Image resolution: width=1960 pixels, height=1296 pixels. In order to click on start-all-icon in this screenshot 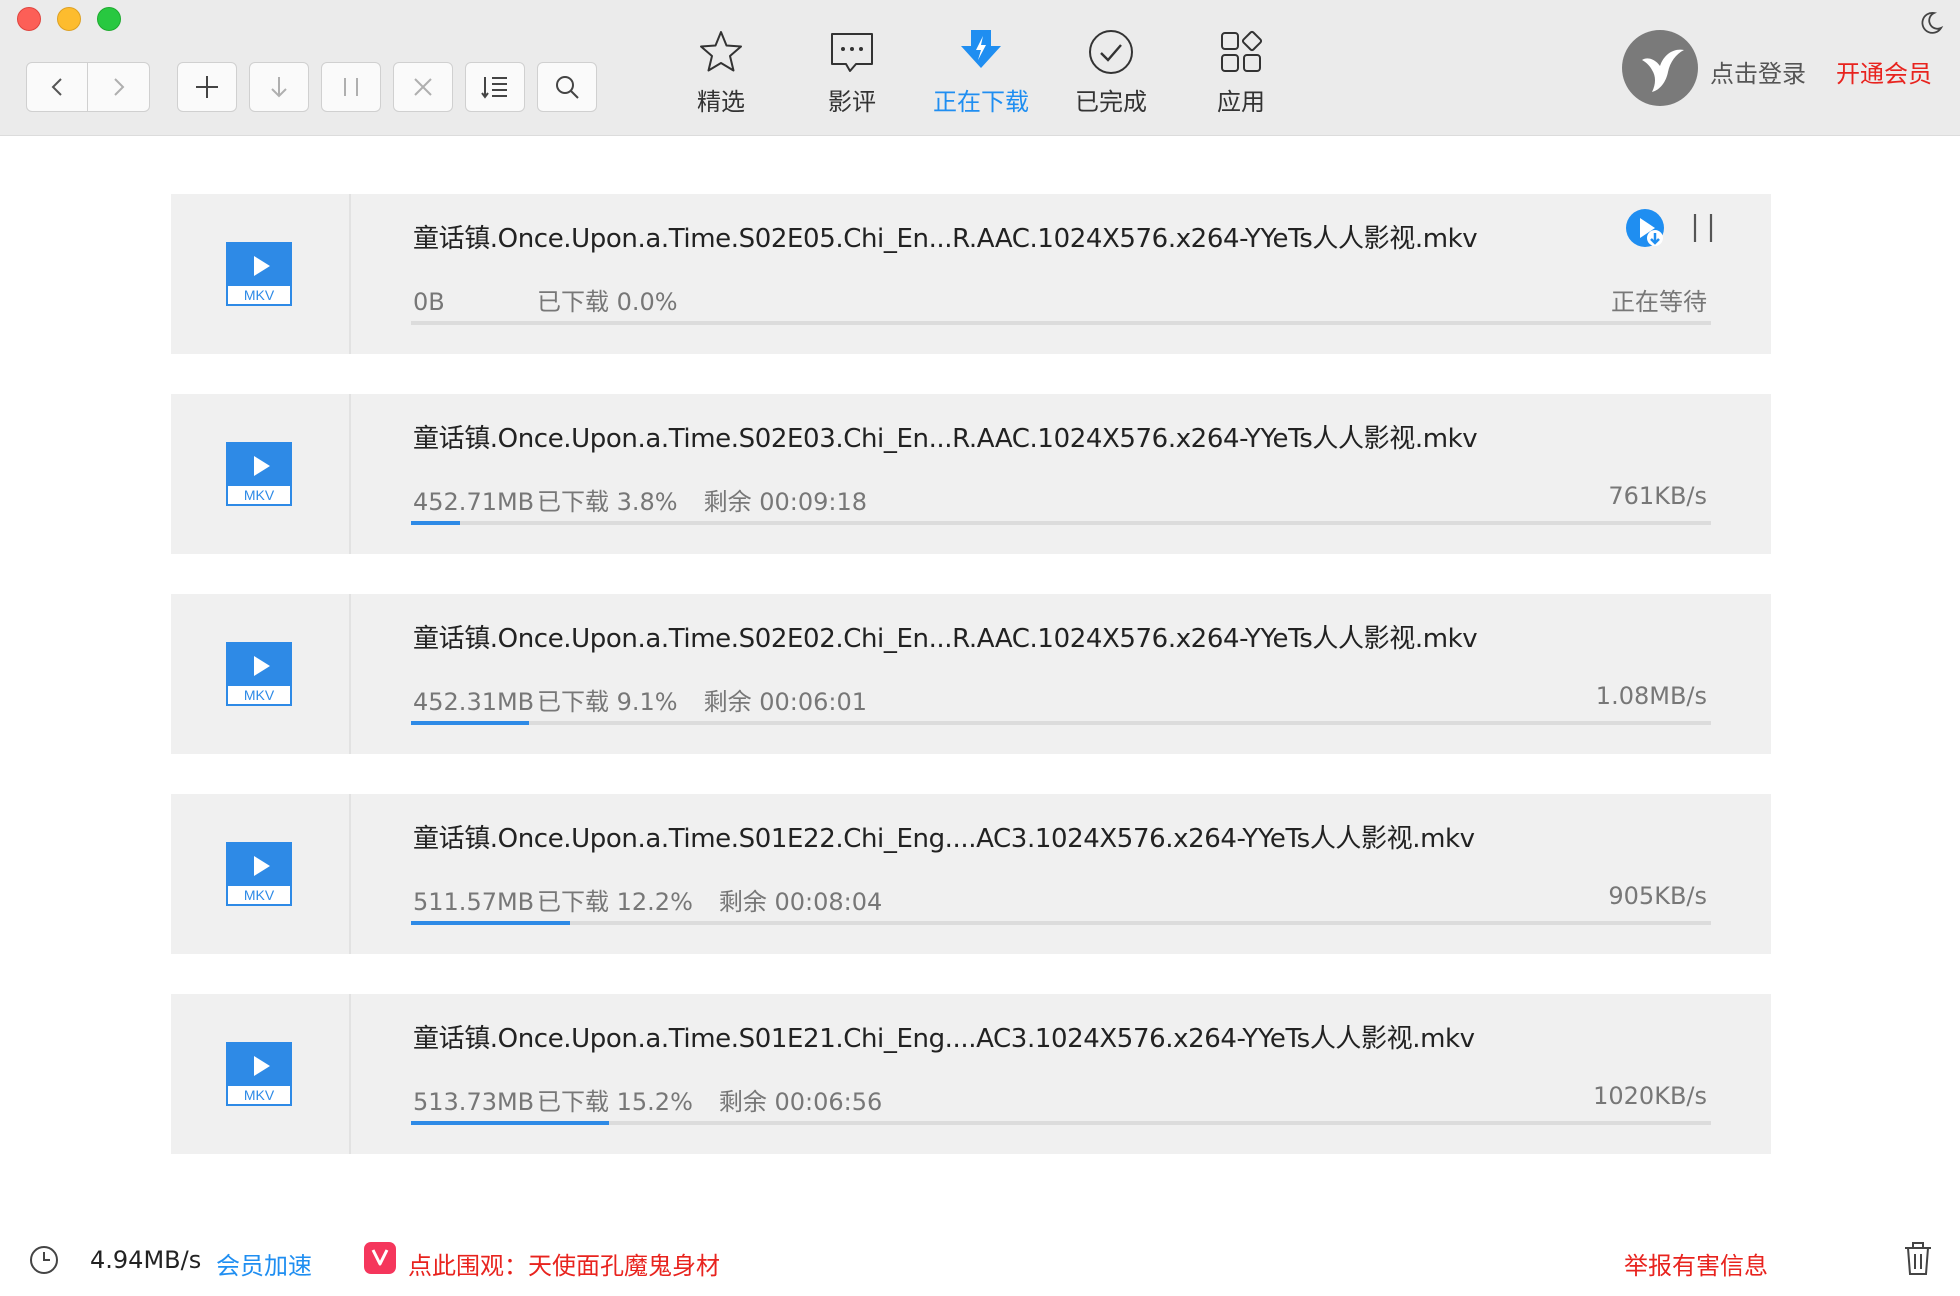, I will do `click(279, 87)`.